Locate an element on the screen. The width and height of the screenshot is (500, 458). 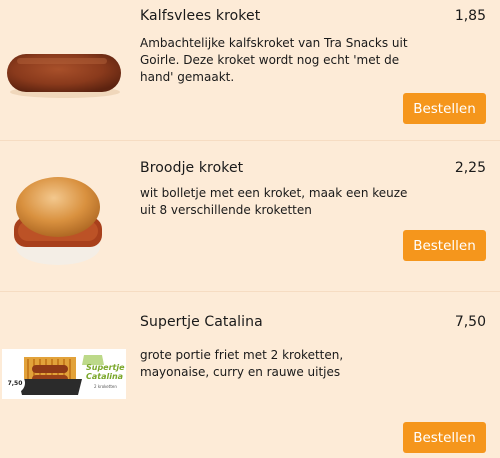
product-price: 1,85 is located at coordinates (470, 16).